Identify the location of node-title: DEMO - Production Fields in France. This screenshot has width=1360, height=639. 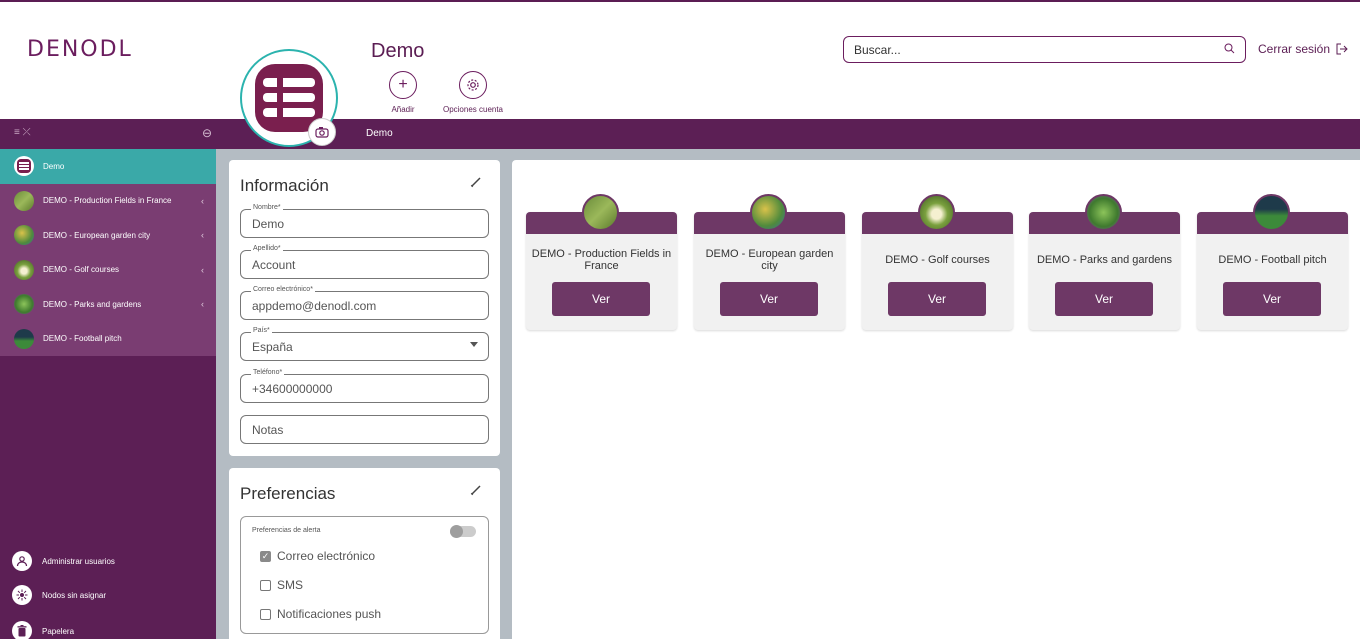
(601, 260).